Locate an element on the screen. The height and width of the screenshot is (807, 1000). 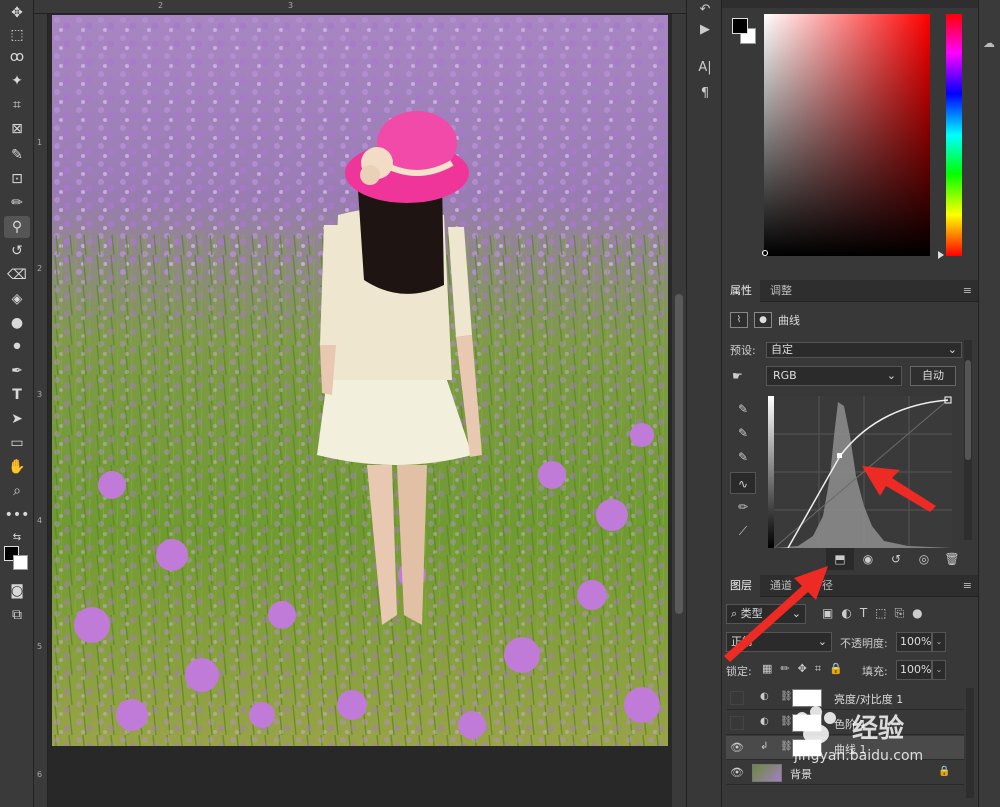
marquee-tool-icon: ⬚ is located at coordinates (17, 35).